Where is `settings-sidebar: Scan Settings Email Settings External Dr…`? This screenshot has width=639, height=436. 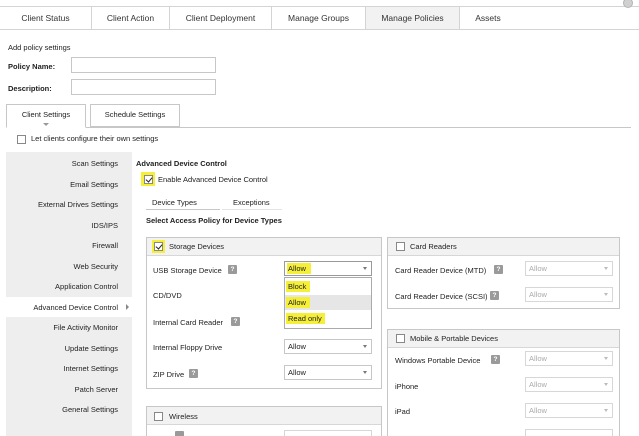
settings-sidebar: Scan Settings Email Settings External Dr… is located at coordinates (69, 294).